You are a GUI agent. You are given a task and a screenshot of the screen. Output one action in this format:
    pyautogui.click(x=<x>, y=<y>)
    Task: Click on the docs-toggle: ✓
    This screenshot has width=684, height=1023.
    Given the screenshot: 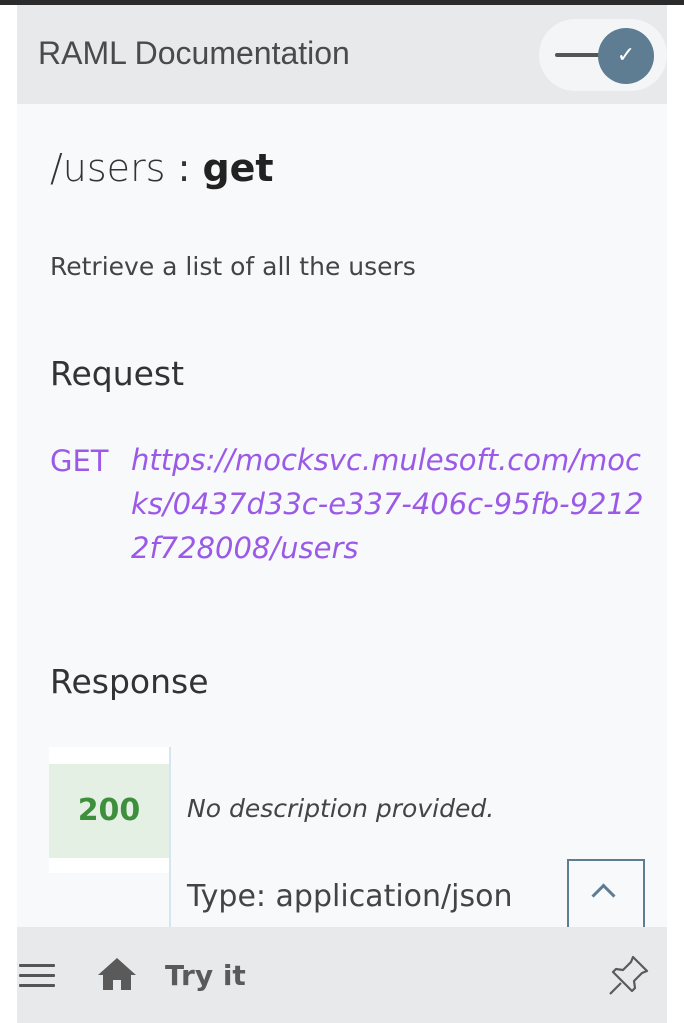 What is the action you would take?
    pyautogui.click(x=603, y=55)
    